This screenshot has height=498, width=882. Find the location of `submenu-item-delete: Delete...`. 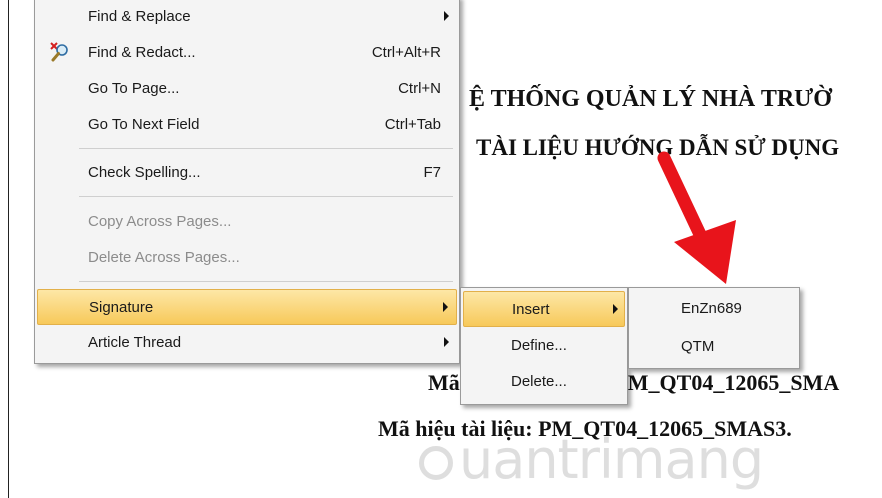

submenu-item-delete: Delete... is located at coordinates (544, 381).